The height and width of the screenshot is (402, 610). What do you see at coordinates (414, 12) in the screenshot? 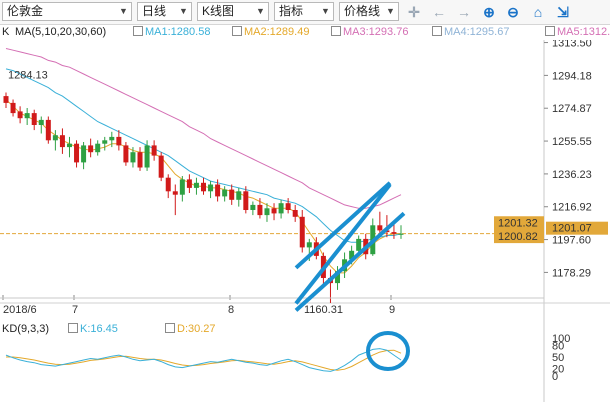
I see `crosshair-icon: ✛` at bounding box center [414, 12].